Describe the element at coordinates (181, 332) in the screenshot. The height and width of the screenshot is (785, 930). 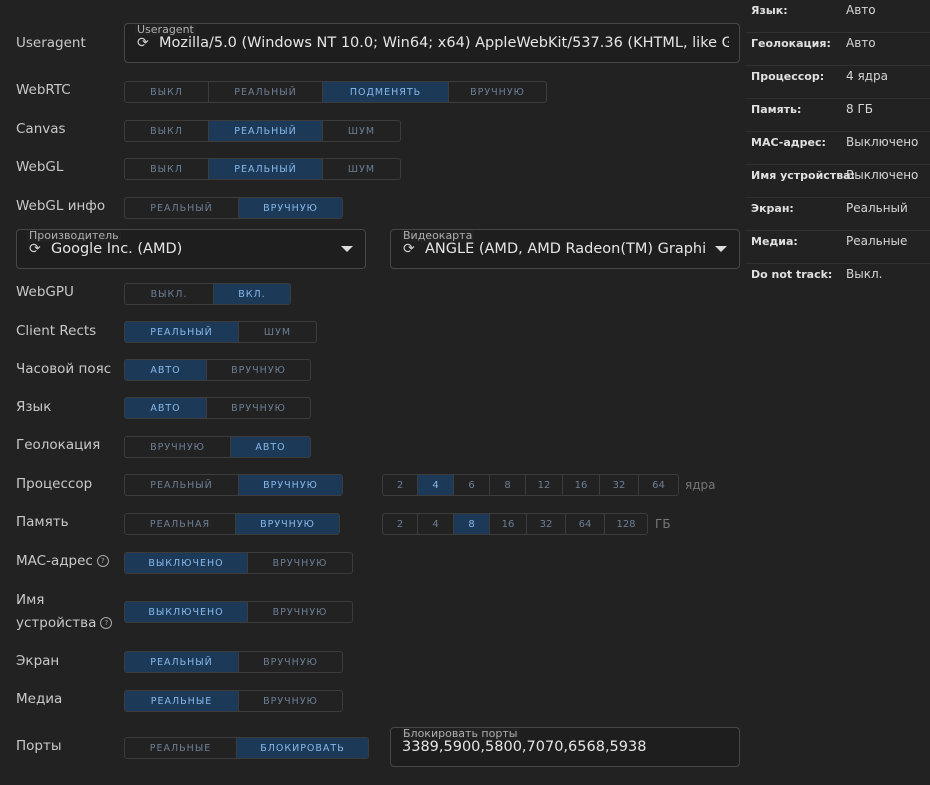
I see `client-rects-option-real: Реальный` at that location.